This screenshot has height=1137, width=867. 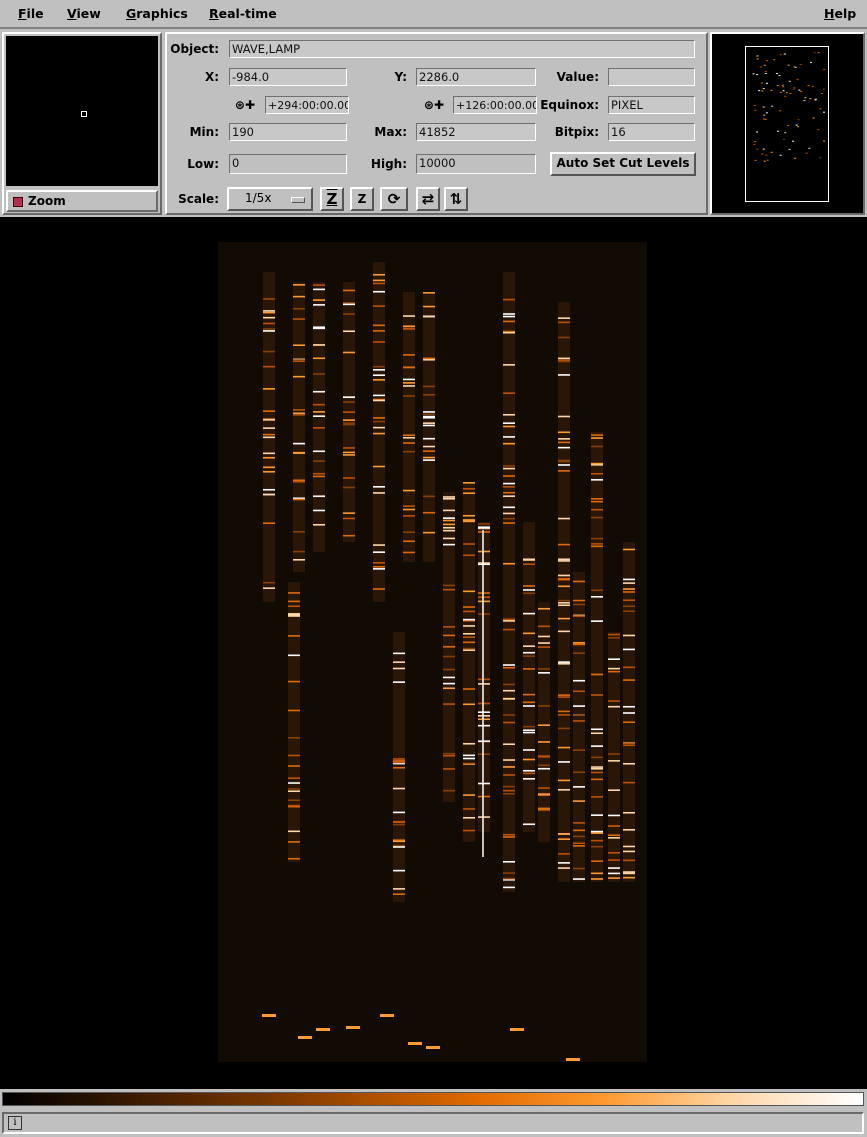 I want to click on menu-realtime: Real-time, so click(x=243, y=13).